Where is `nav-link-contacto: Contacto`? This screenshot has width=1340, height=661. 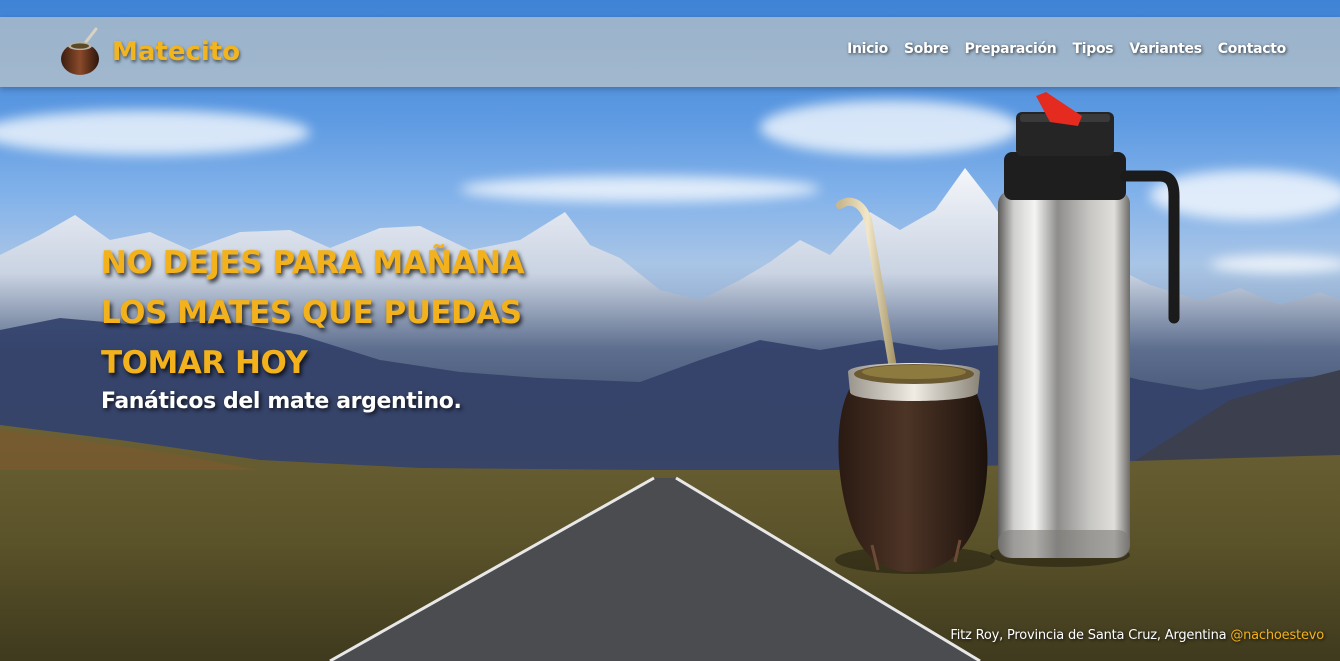 nav-link-contacto: Contacto is located at coordinates (1252, 49).